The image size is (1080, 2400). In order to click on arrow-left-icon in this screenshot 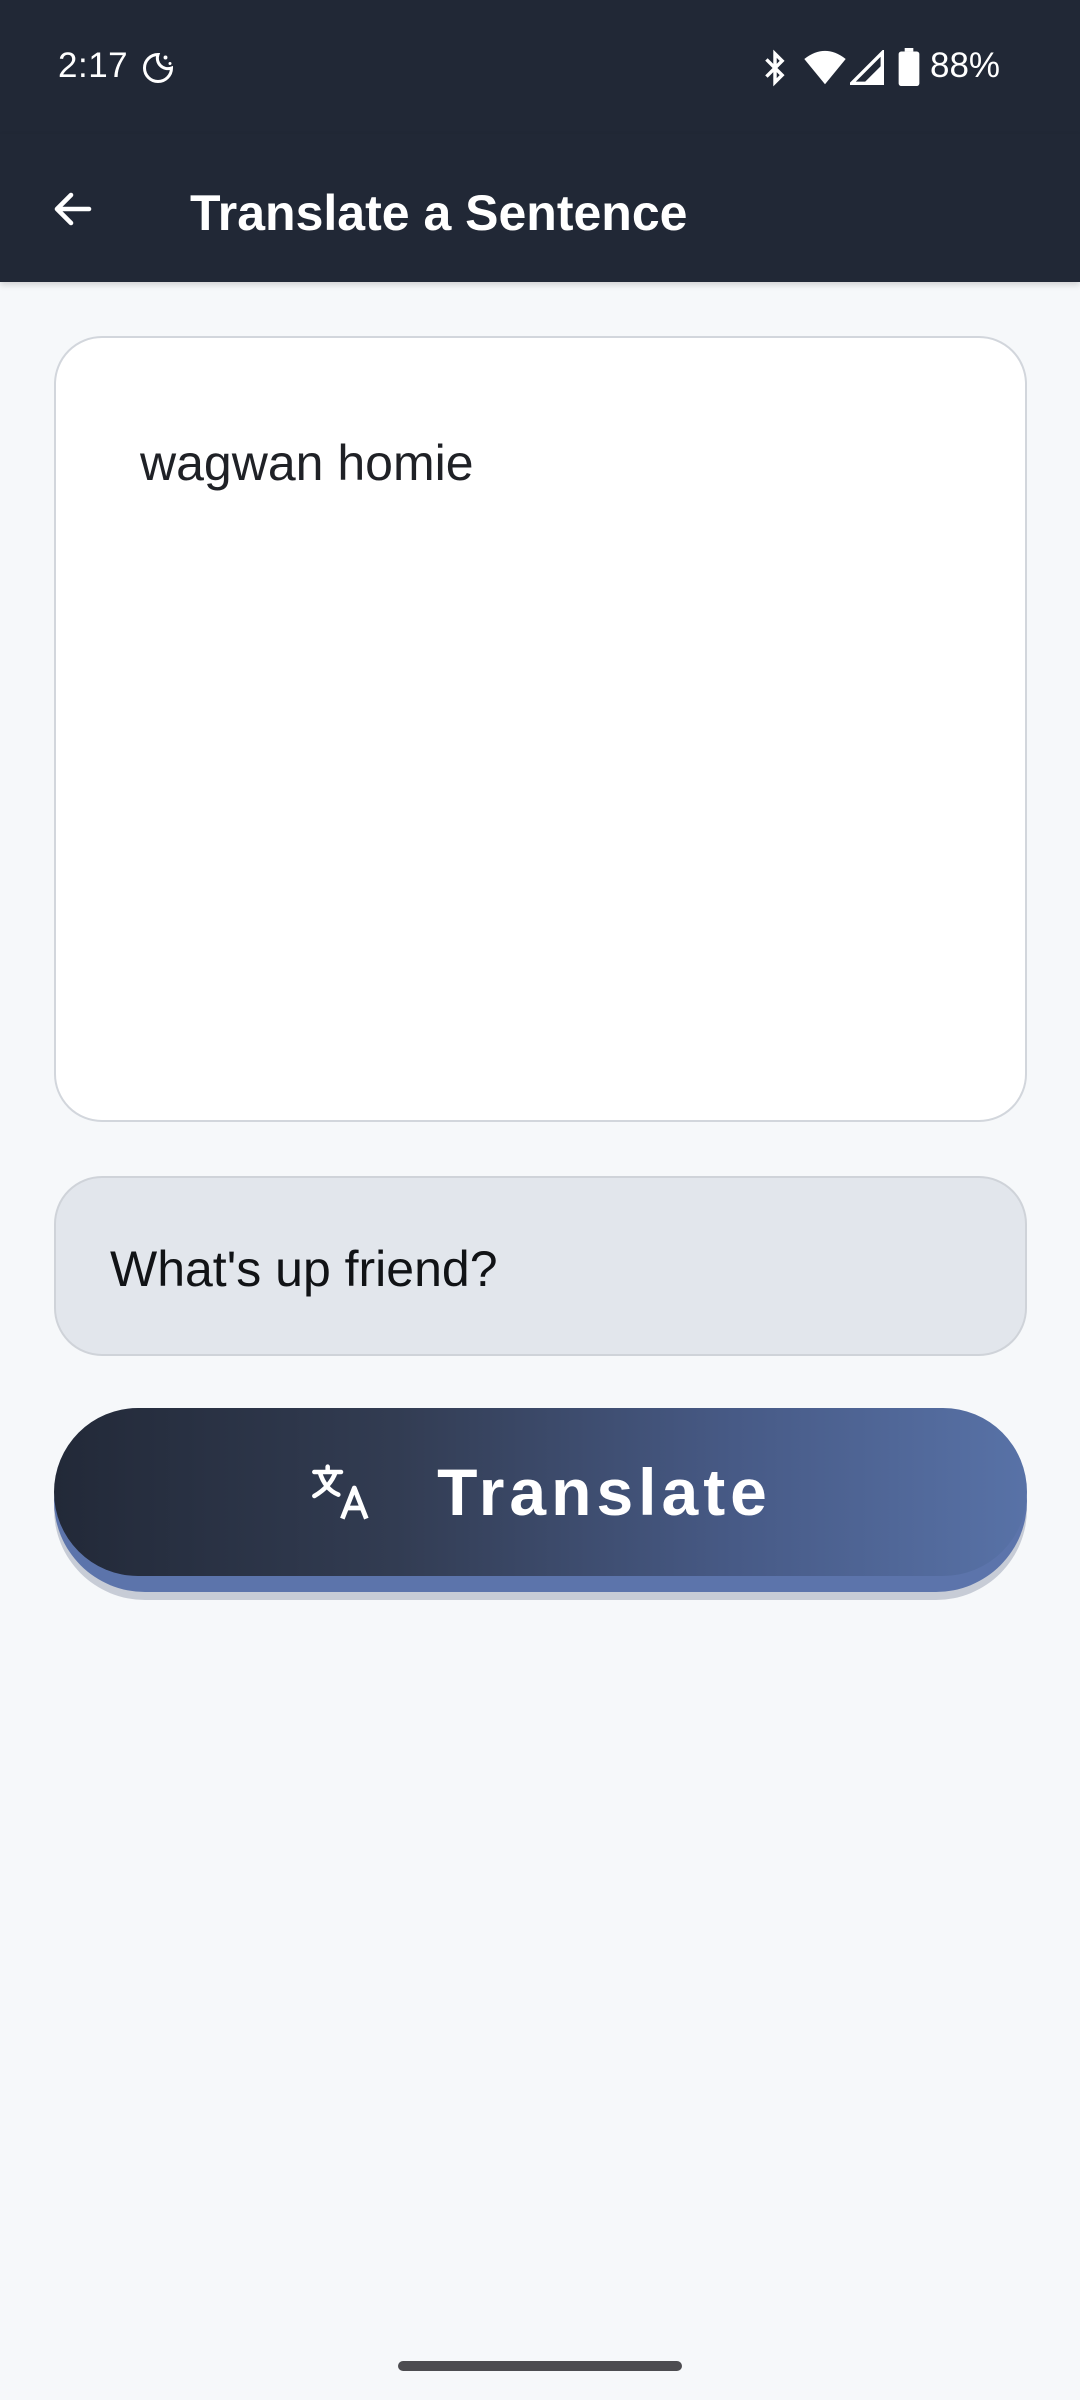, I will do `click(73, 209)`.